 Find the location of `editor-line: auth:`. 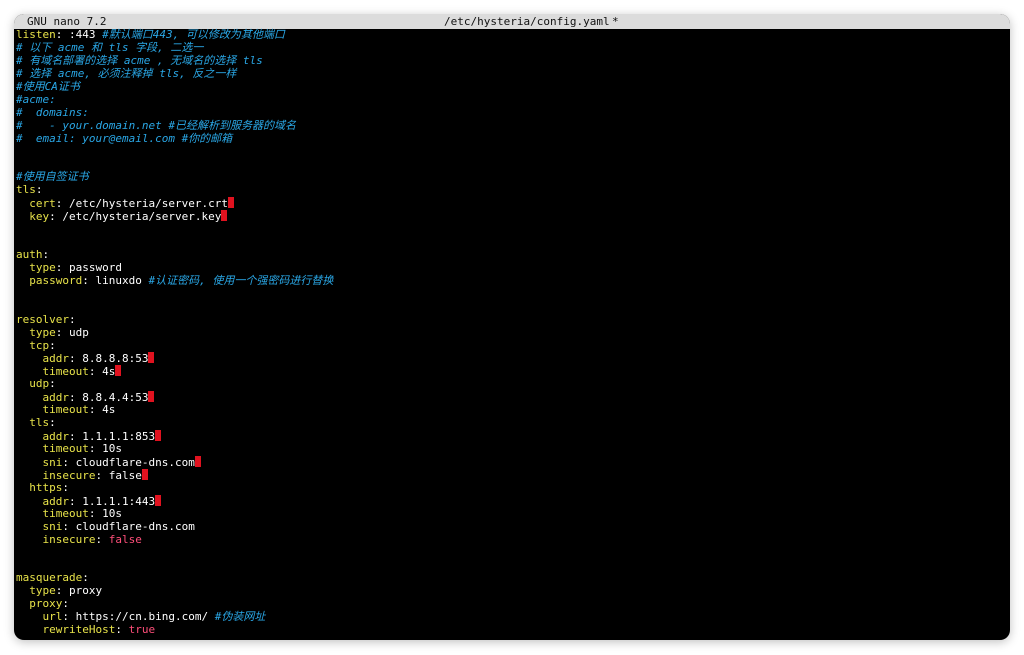

editor-line: auth: is located at coordinates (513, 254).